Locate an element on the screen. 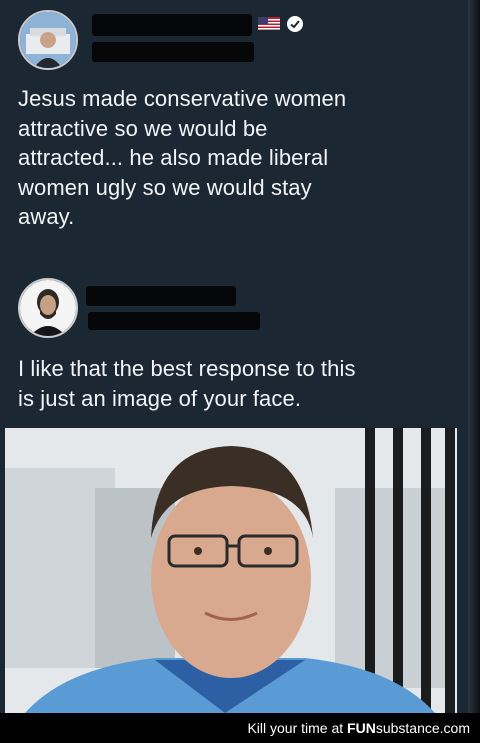  tweet-2-line: I like that the best response to this is located at coordinates (187, 368).